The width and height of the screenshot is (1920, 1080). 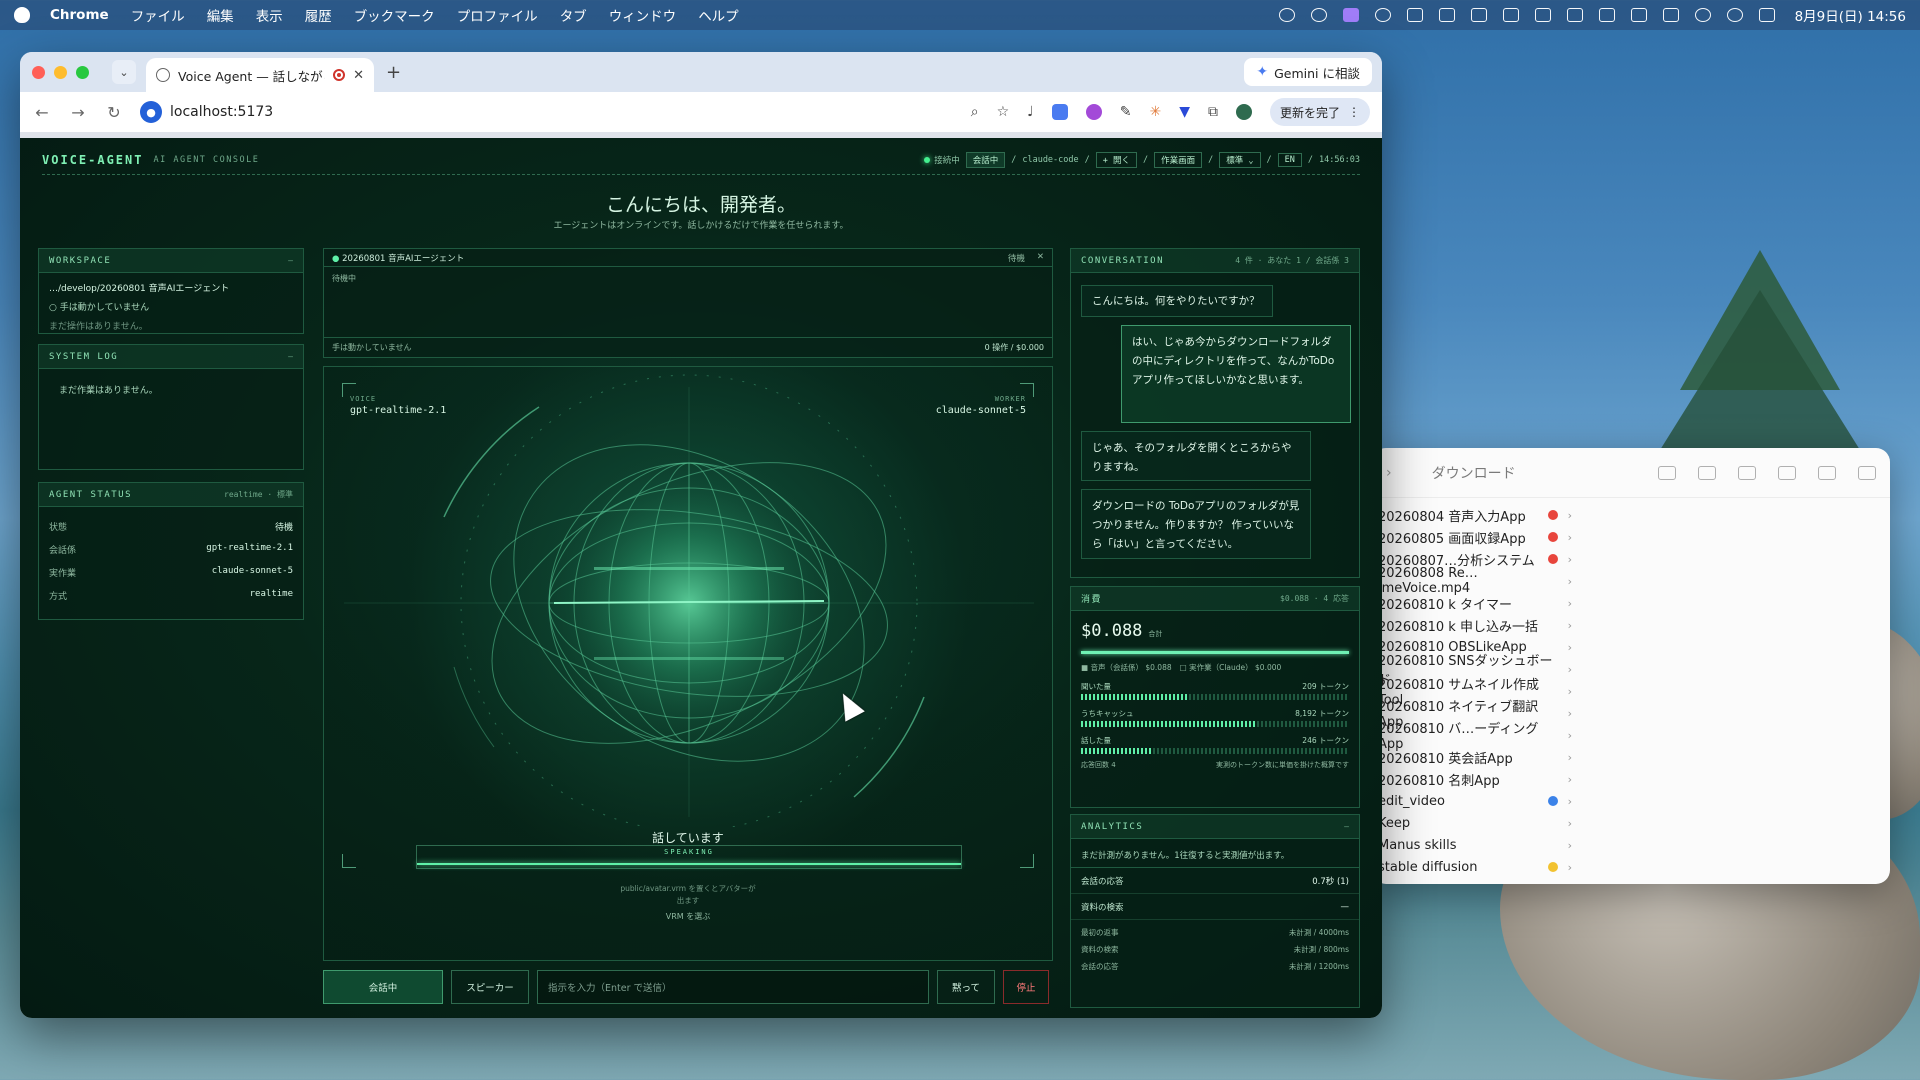 I want to click on greeting-title: こんにちは、開発者。, so click(x=700, y=205).